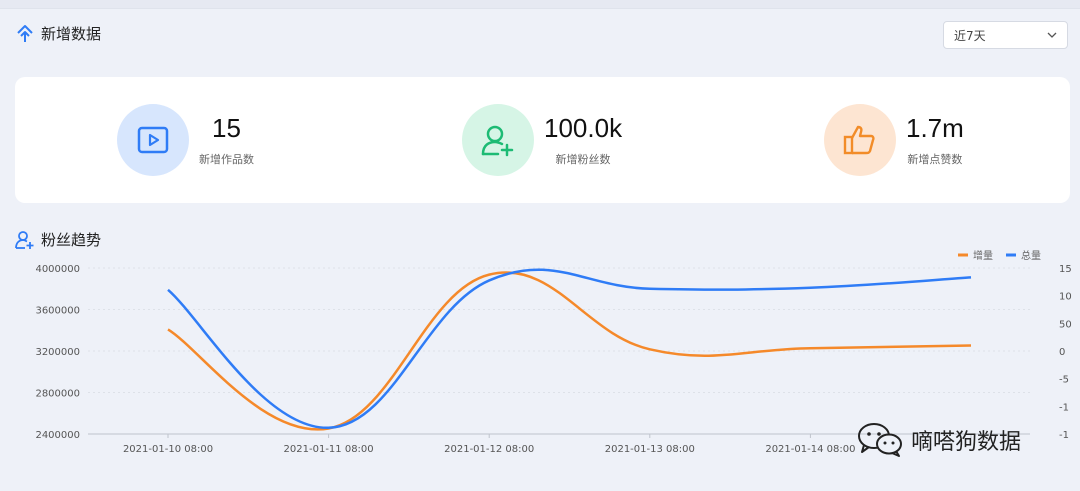  Describe the element at coordinates (1062, 352) in the screenshot. I see `y-right-tick-label: 0` at that location.